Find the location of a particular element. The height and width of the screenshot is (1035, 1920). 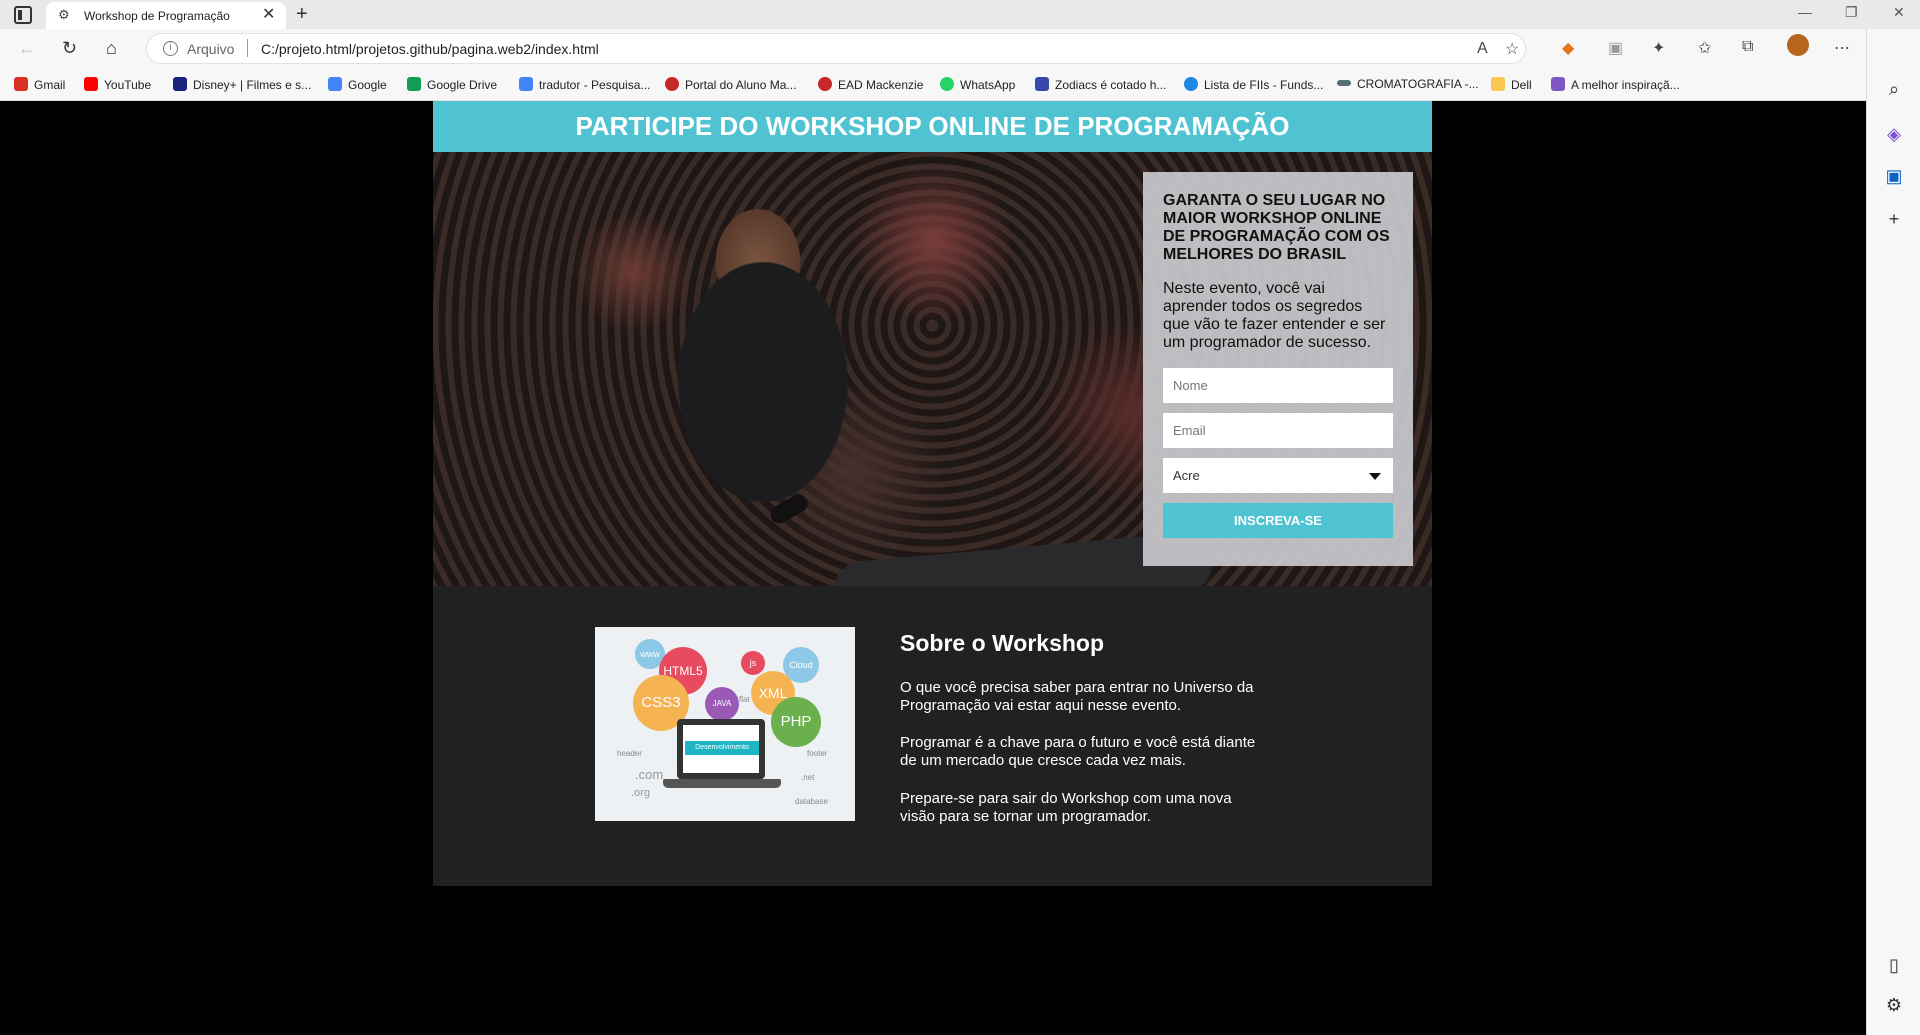

settings-gear-icon: ⚙ is located at coordinates (1894, 1005).